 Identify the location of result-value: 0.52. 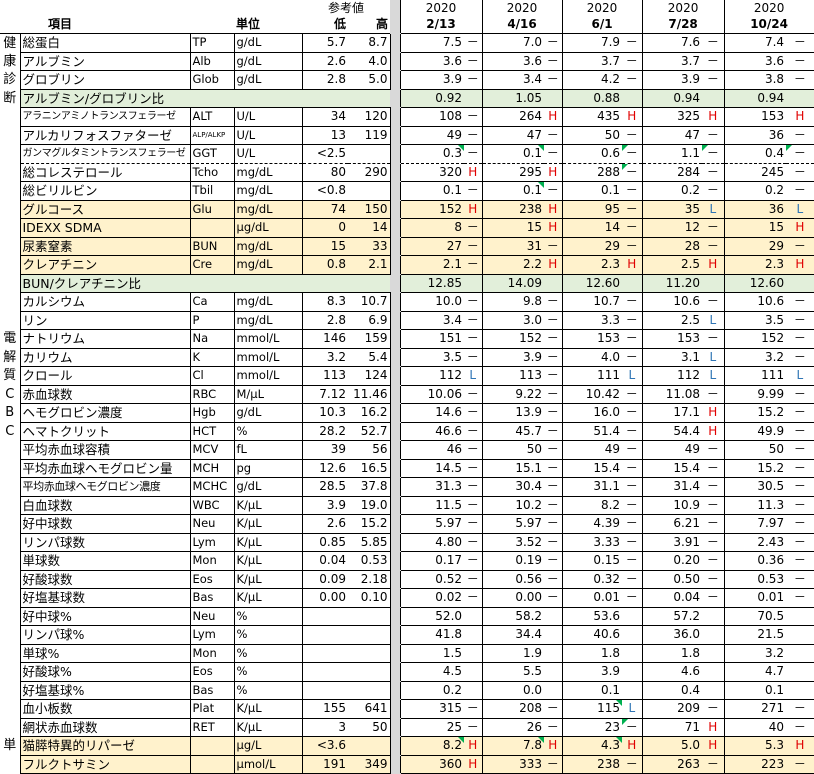
(432, 579).